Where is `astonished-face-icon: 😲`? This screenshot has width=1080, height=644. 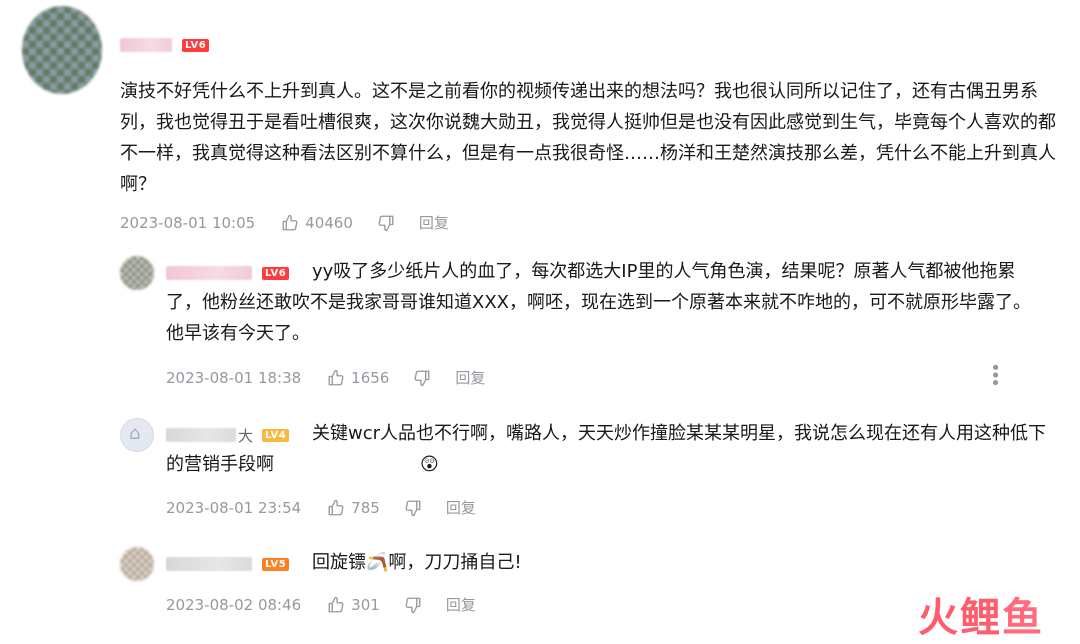 astonished-face-icon: 😲 is located at coordinates (429, 464).